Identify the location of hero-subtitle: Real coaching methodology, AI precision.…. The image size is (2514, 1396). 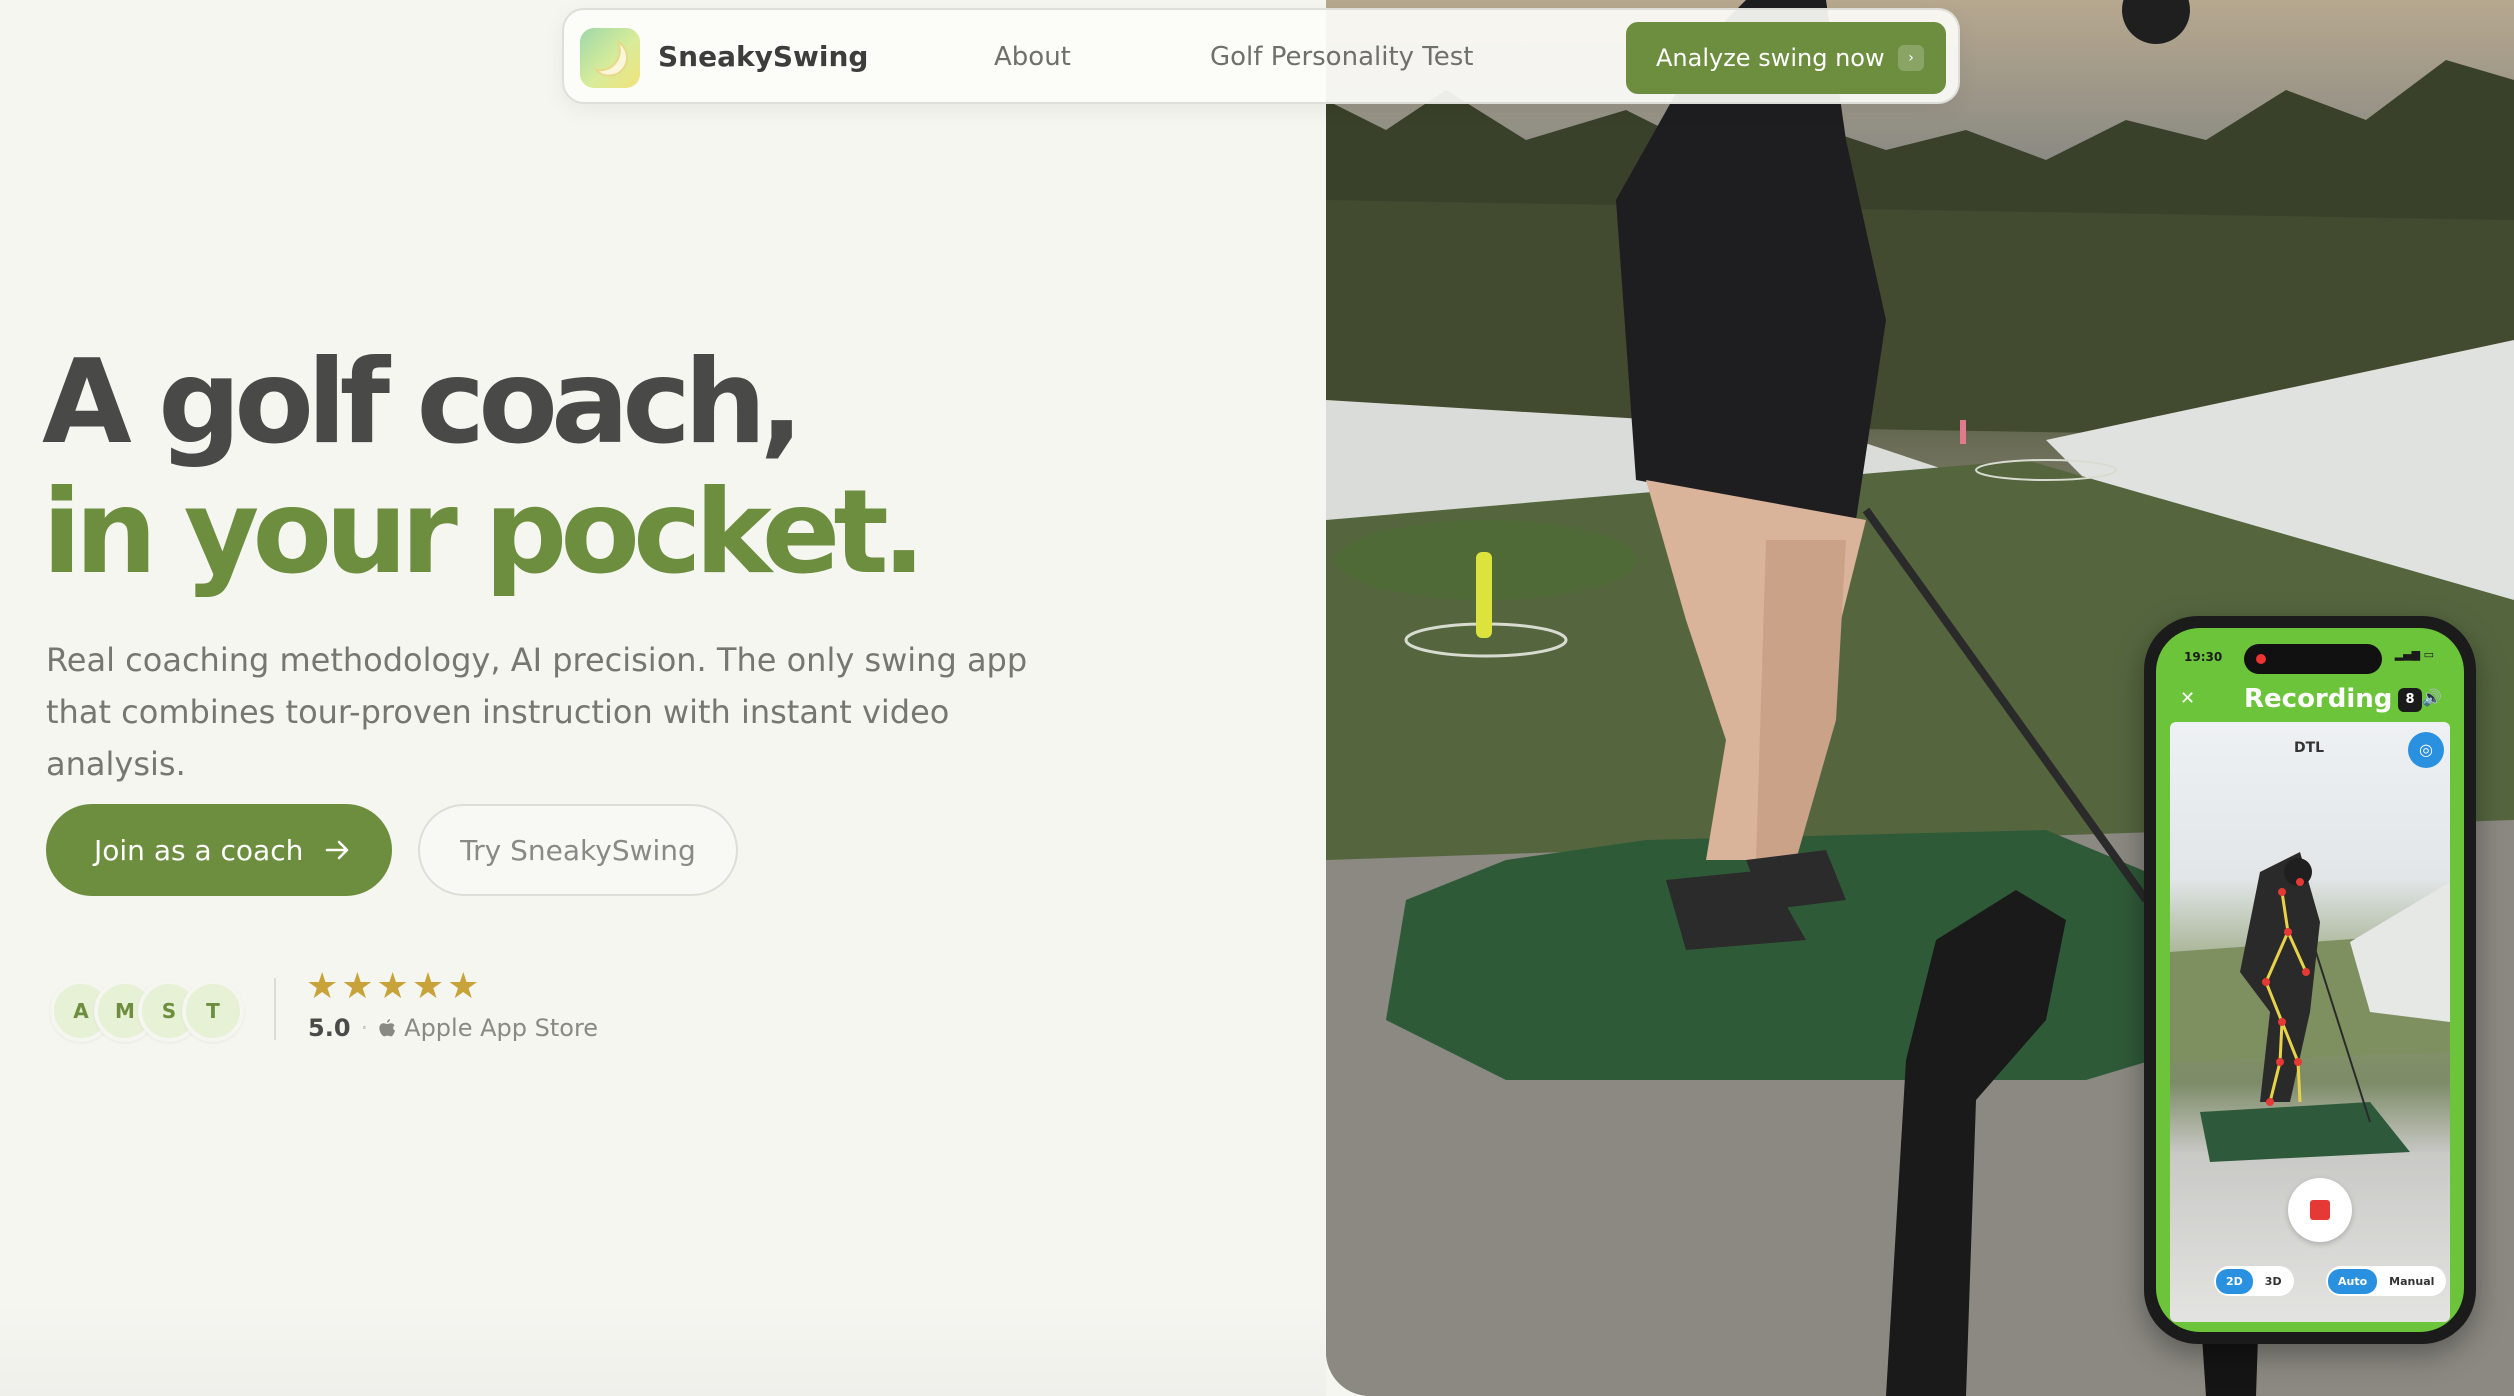
(537, 712).